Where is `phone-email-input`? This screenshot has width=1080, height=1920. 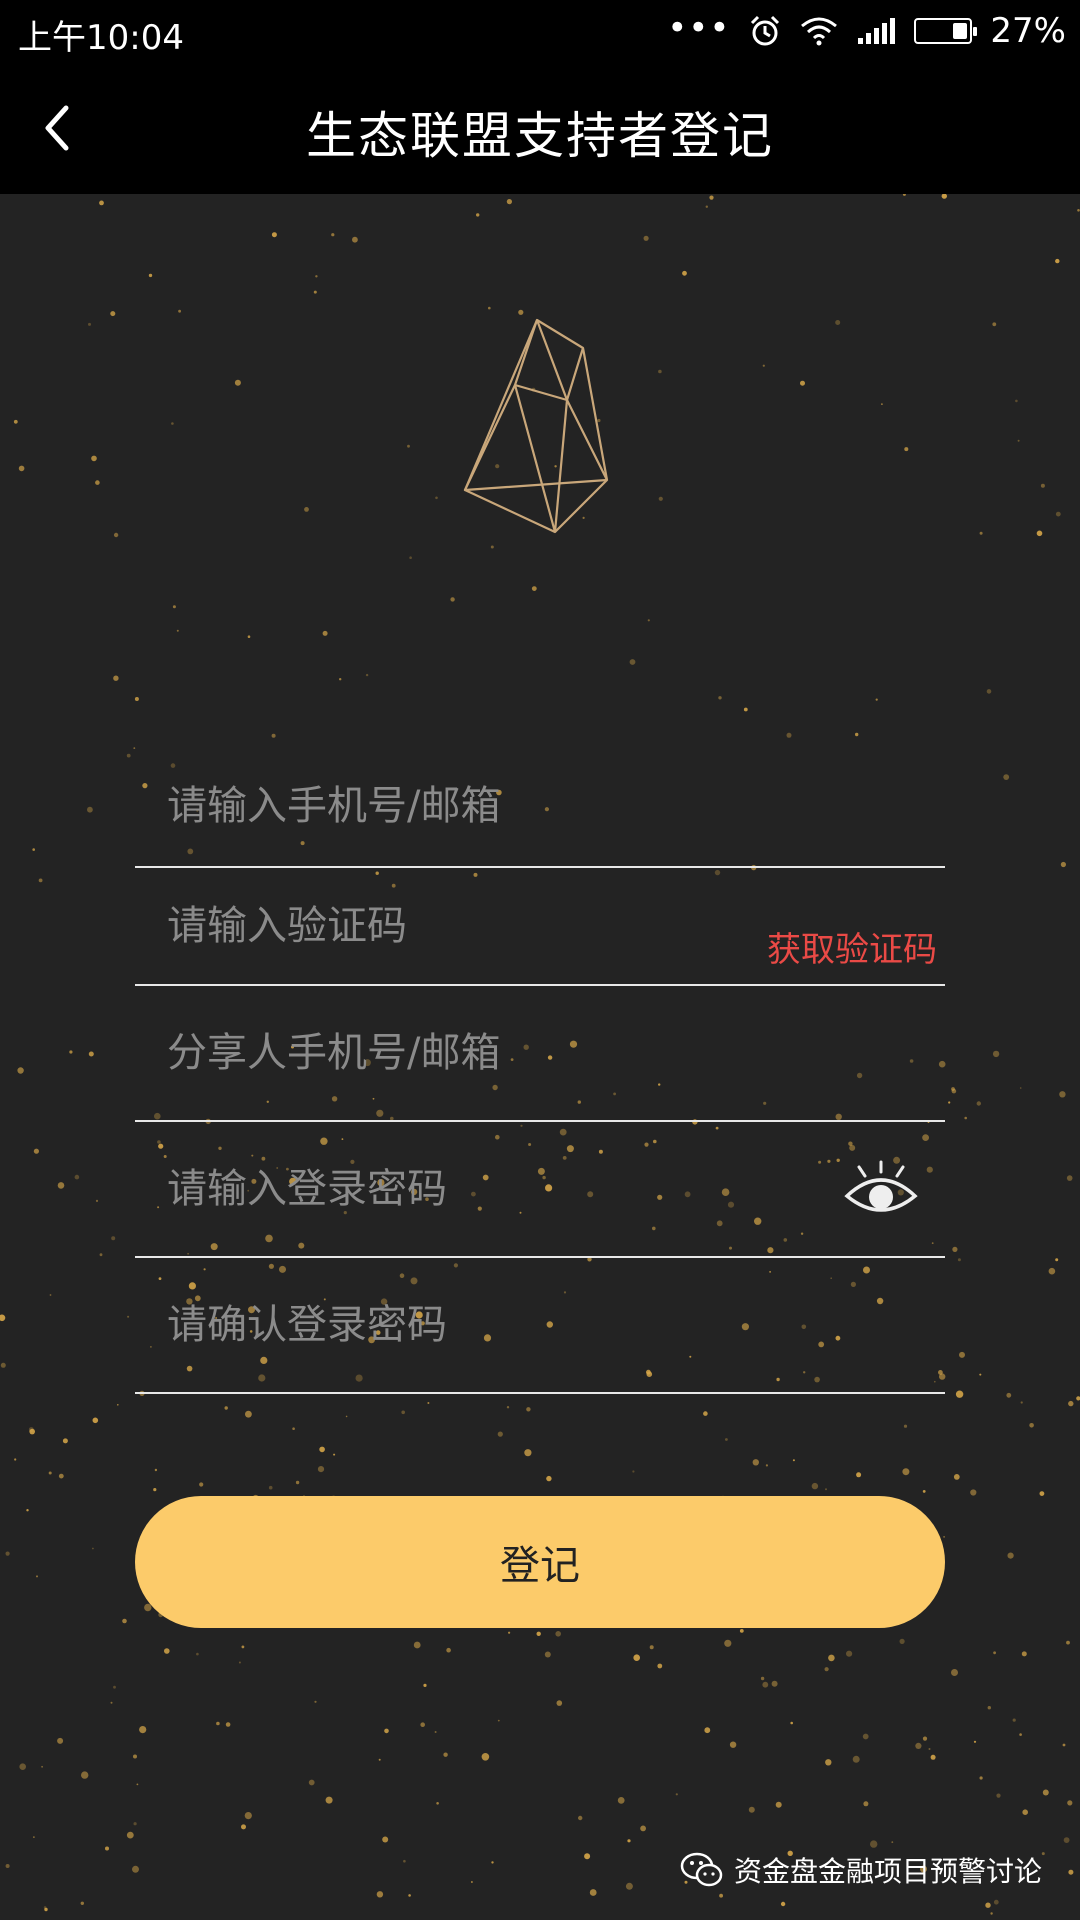 phone-email-input is located at coordinates (540, 803).